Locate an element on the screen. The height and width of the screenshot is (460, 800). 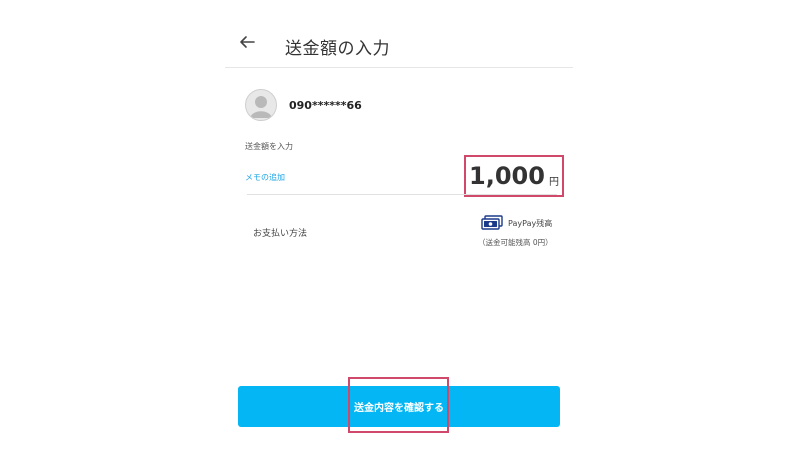
amount-unit: 円 is located at coordinates (553, 182).